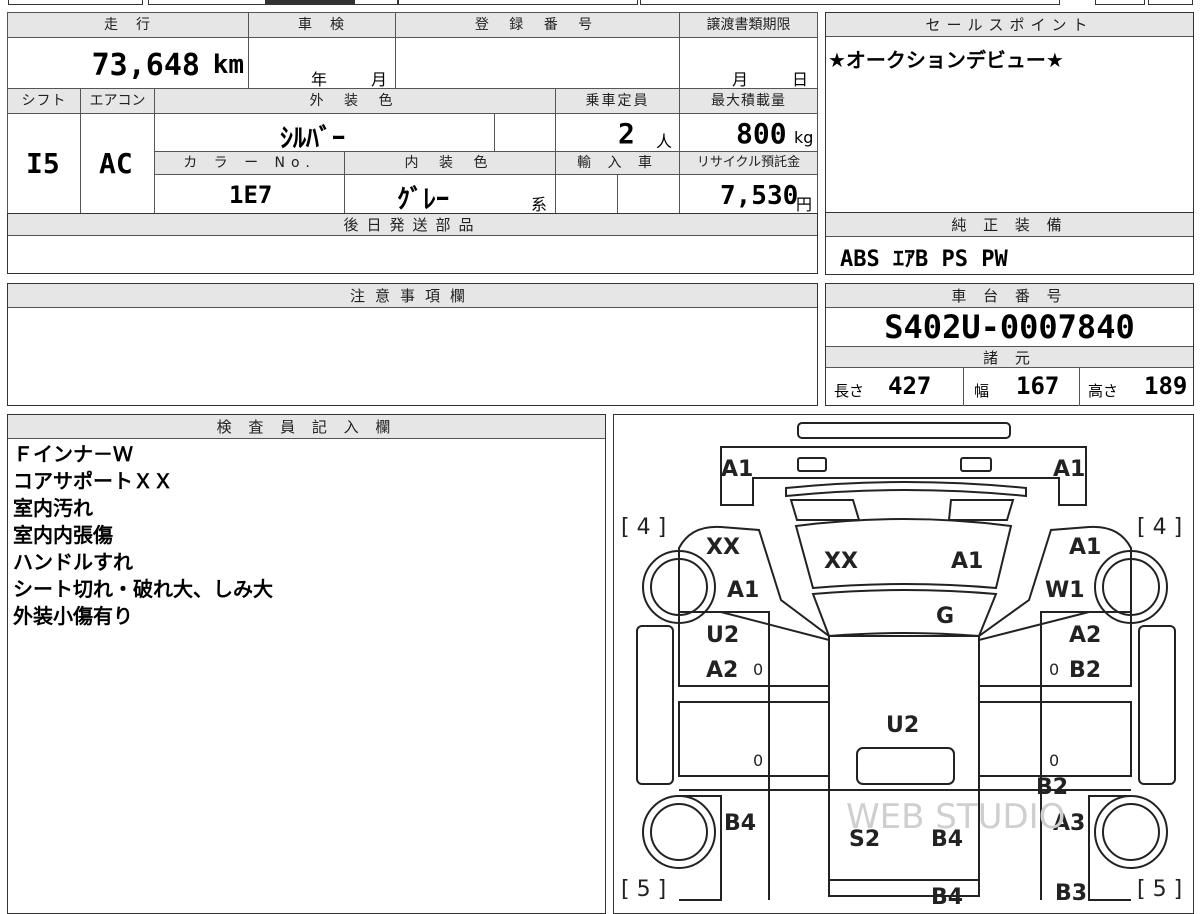 This screenshot has height=914, width=1200. I want to click on shift-header: シフト, so click(44, 101).